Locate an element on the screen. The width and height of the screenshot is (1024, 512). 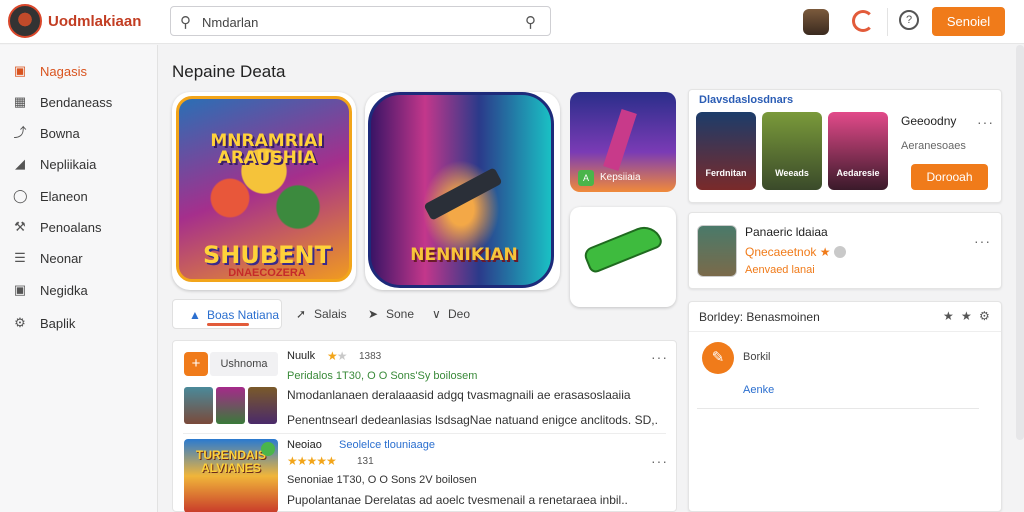
activity-avatar-icon: ✎ is located at coordinates (718, 358).